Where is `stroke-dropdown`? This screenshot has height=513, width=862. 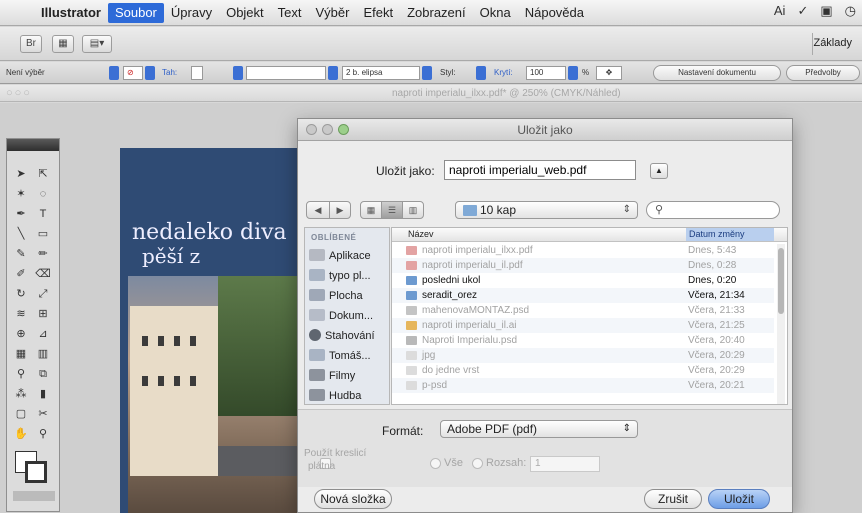 stroke-dropdown is located at coordinates (150, 73).